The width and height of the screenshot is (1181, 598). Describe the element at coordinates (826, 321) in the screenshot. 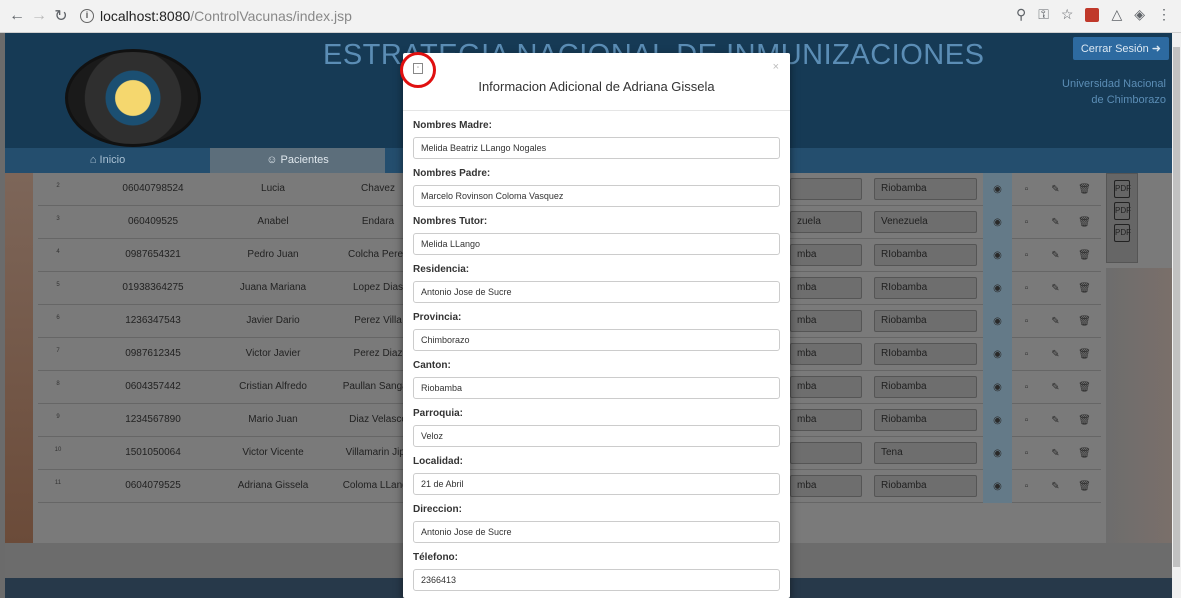

I see `residence-field: mba` at that location.